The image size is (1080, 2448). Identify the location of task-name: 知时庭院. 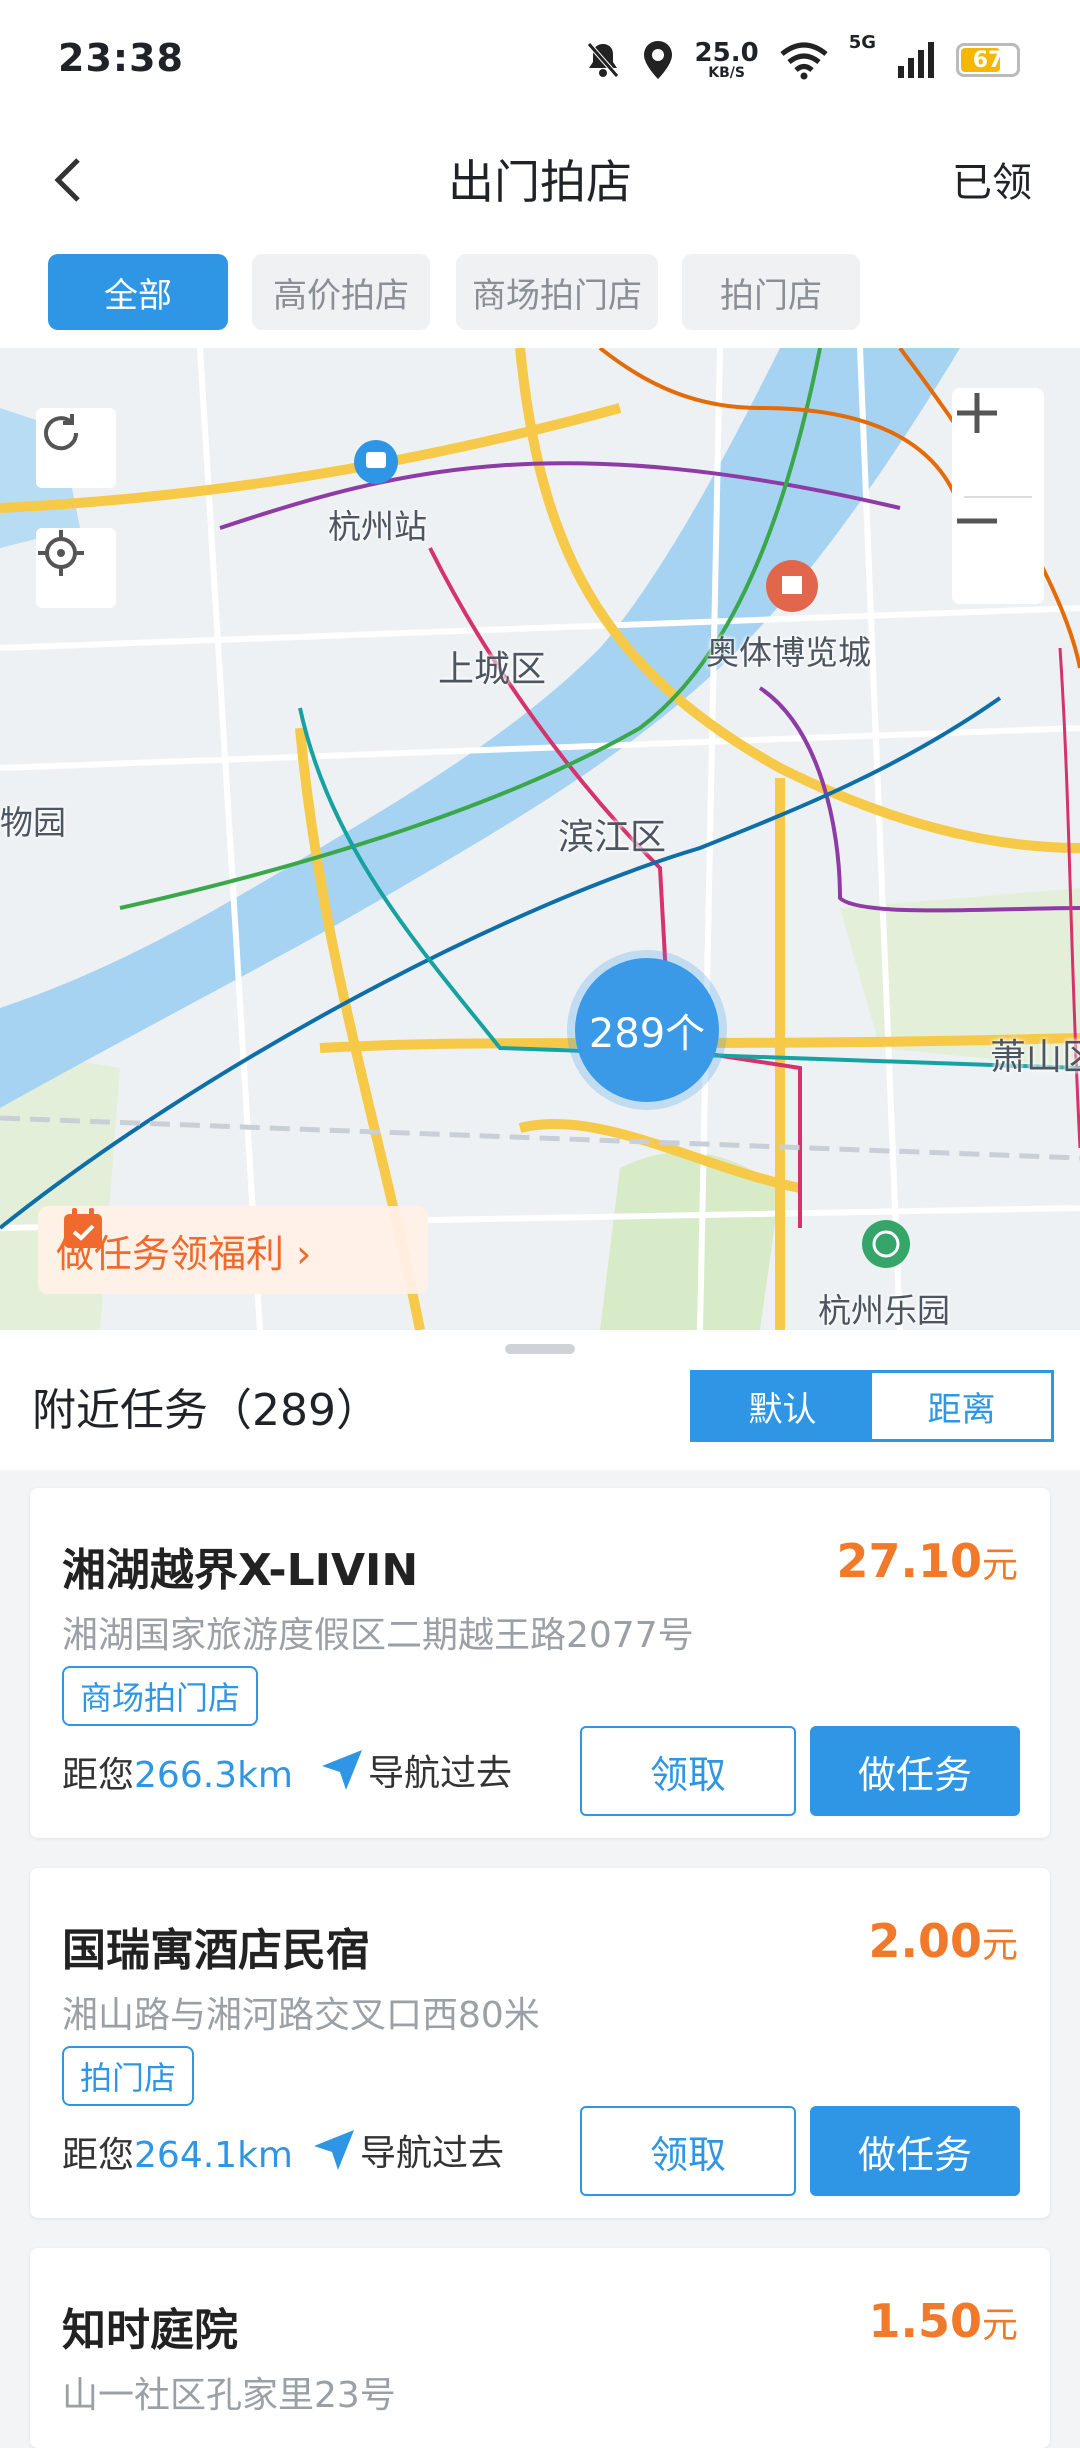
(150, 2330).